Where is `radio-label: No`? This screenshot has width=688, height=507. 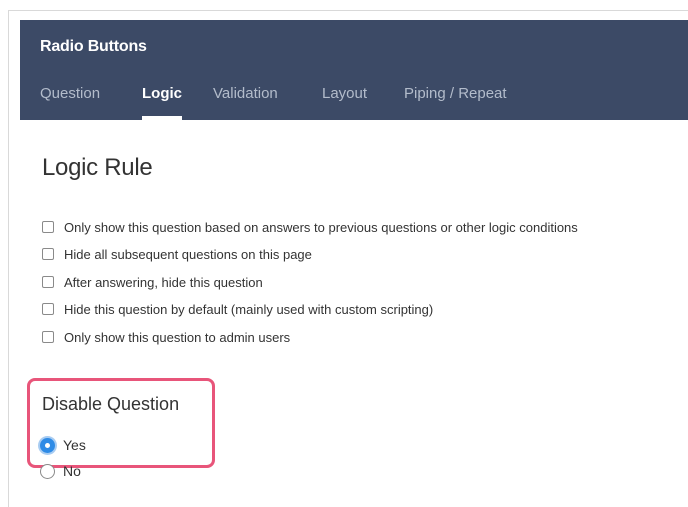 radio-label: No is located at coordinates (72, 471).